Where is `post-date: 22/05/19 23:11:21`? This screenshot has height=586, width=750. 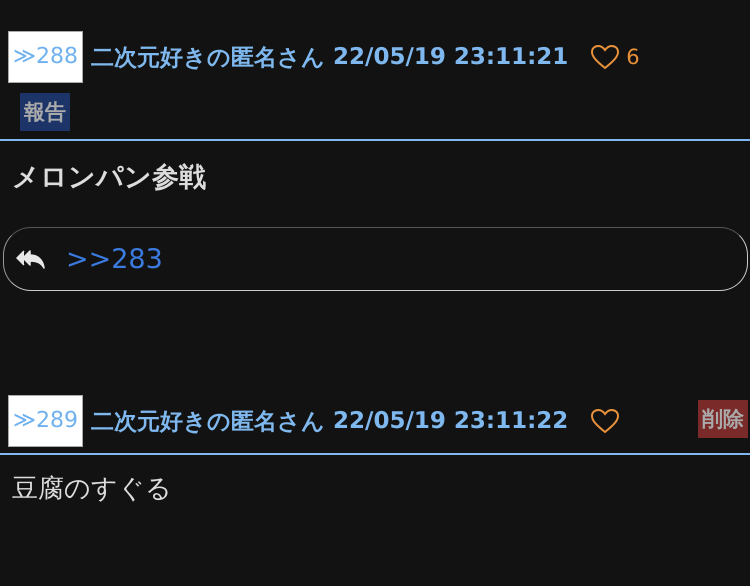
post-date: 22/05/19 23:11:21 is located at coordinates (450, 57).